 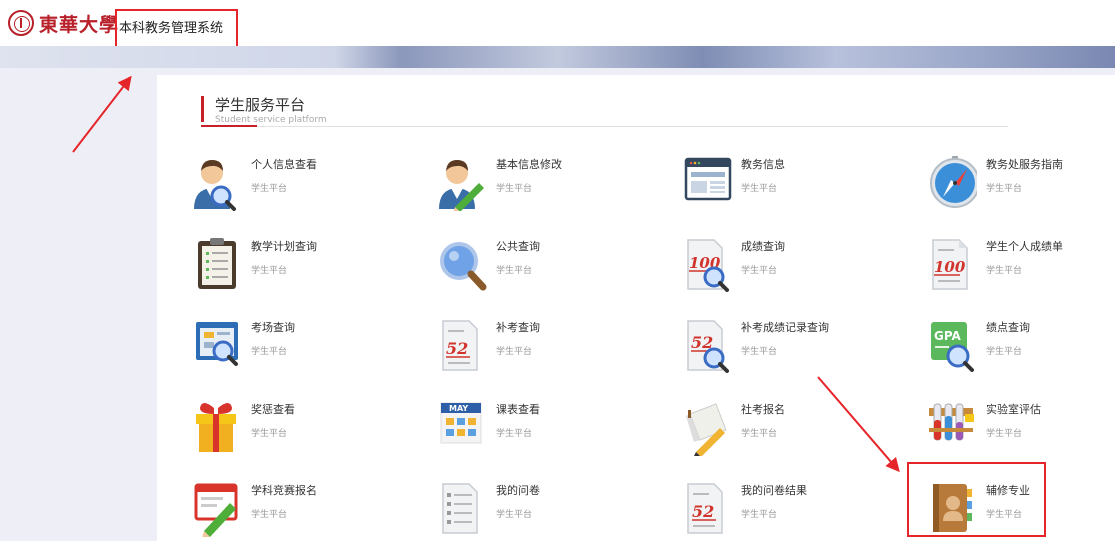 I want to click on tile-label: 基本信息修改, so click(x=529, y=164).